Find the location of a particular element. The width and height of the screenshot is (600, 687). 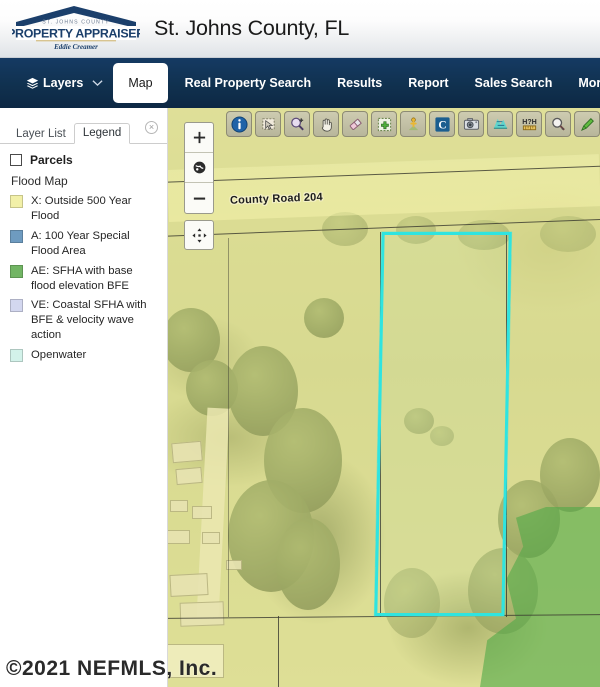

select-cursor-icon is located at coordinates (268, 124).